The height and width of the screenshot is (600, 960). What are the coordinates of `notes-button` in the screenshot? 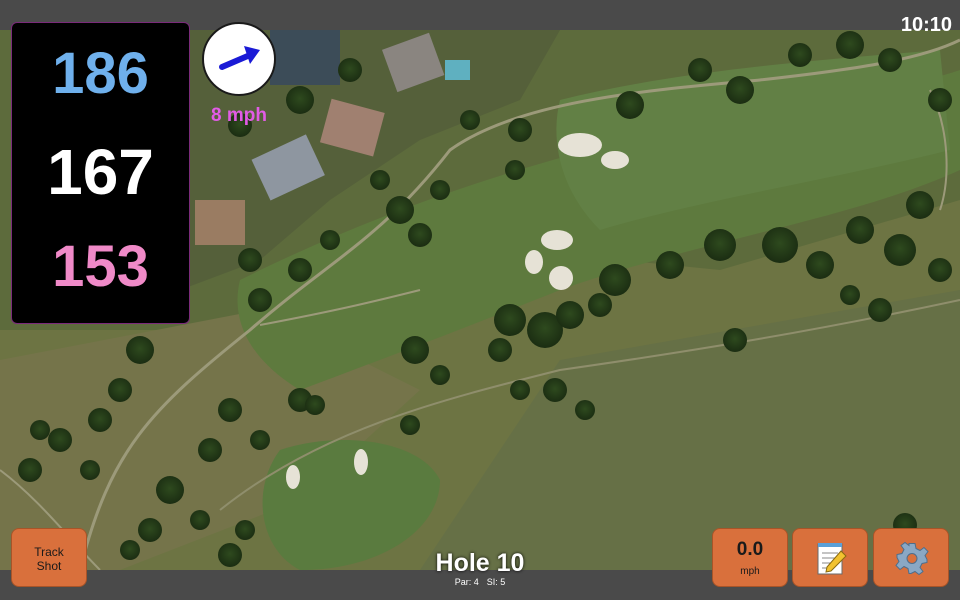 It's located at (830, 557).